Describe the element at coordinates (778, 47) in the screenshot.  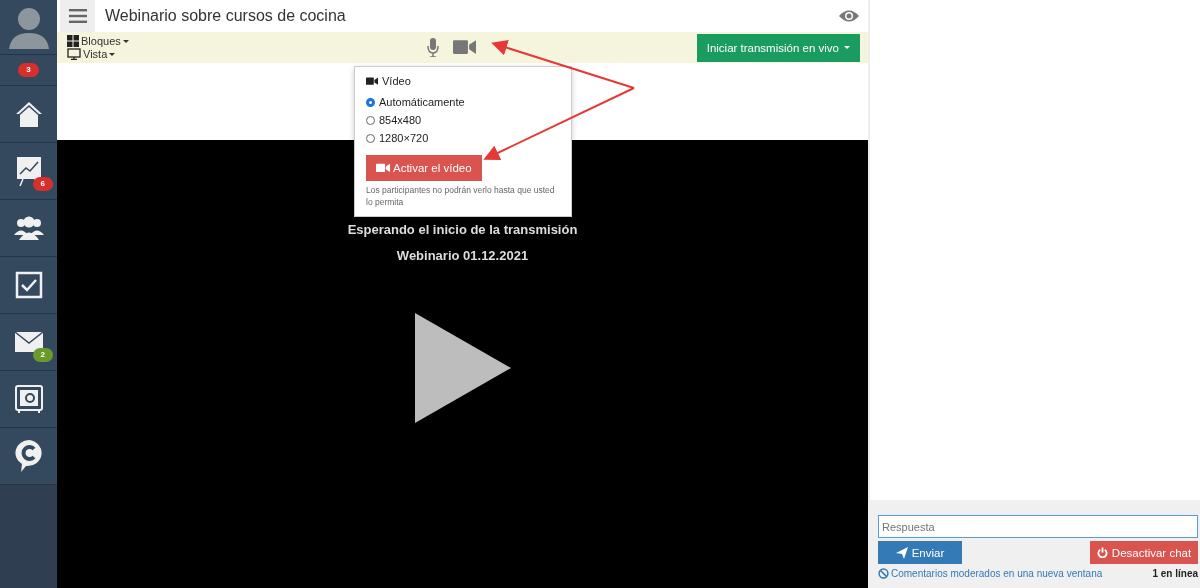
I see `start-live-button: Iniciar transmisión en vivo` at that location.